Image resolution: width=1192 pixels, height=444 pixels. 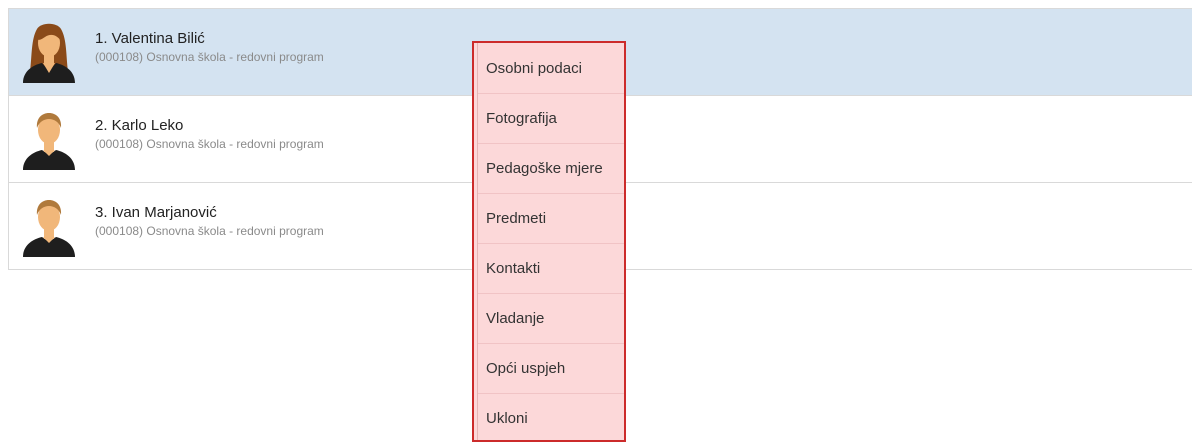 What do you see at coordinates (551, 319) in the screenshot?
I see `menu-item-vladanje: Vladanje` at bounding box center [551, 319].